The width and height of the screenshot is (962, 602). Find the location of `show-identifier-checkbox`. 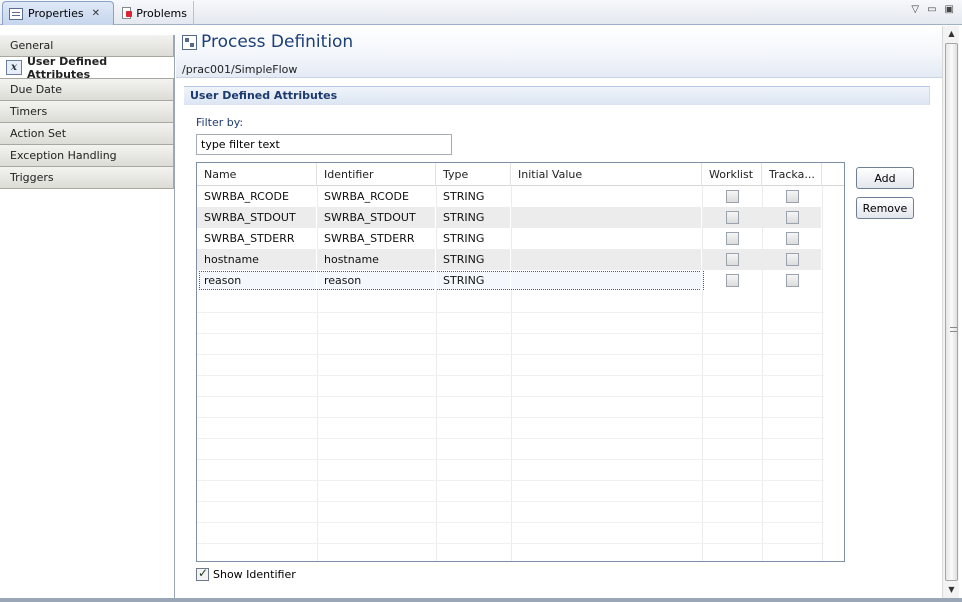

show-identifier-checkbox is located at coordinates (202, 573).